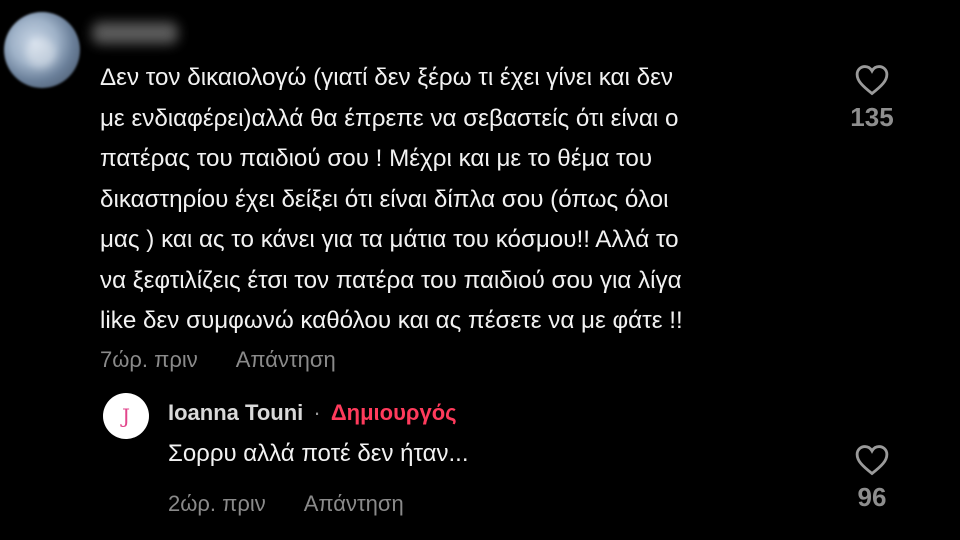 The image size is (960, 540). What do you see at coordinates (286, 504) in the screenshot?
I see `reply-meta: 2ώρ. πριν Απάντηση` at bounding box center [286, 504].